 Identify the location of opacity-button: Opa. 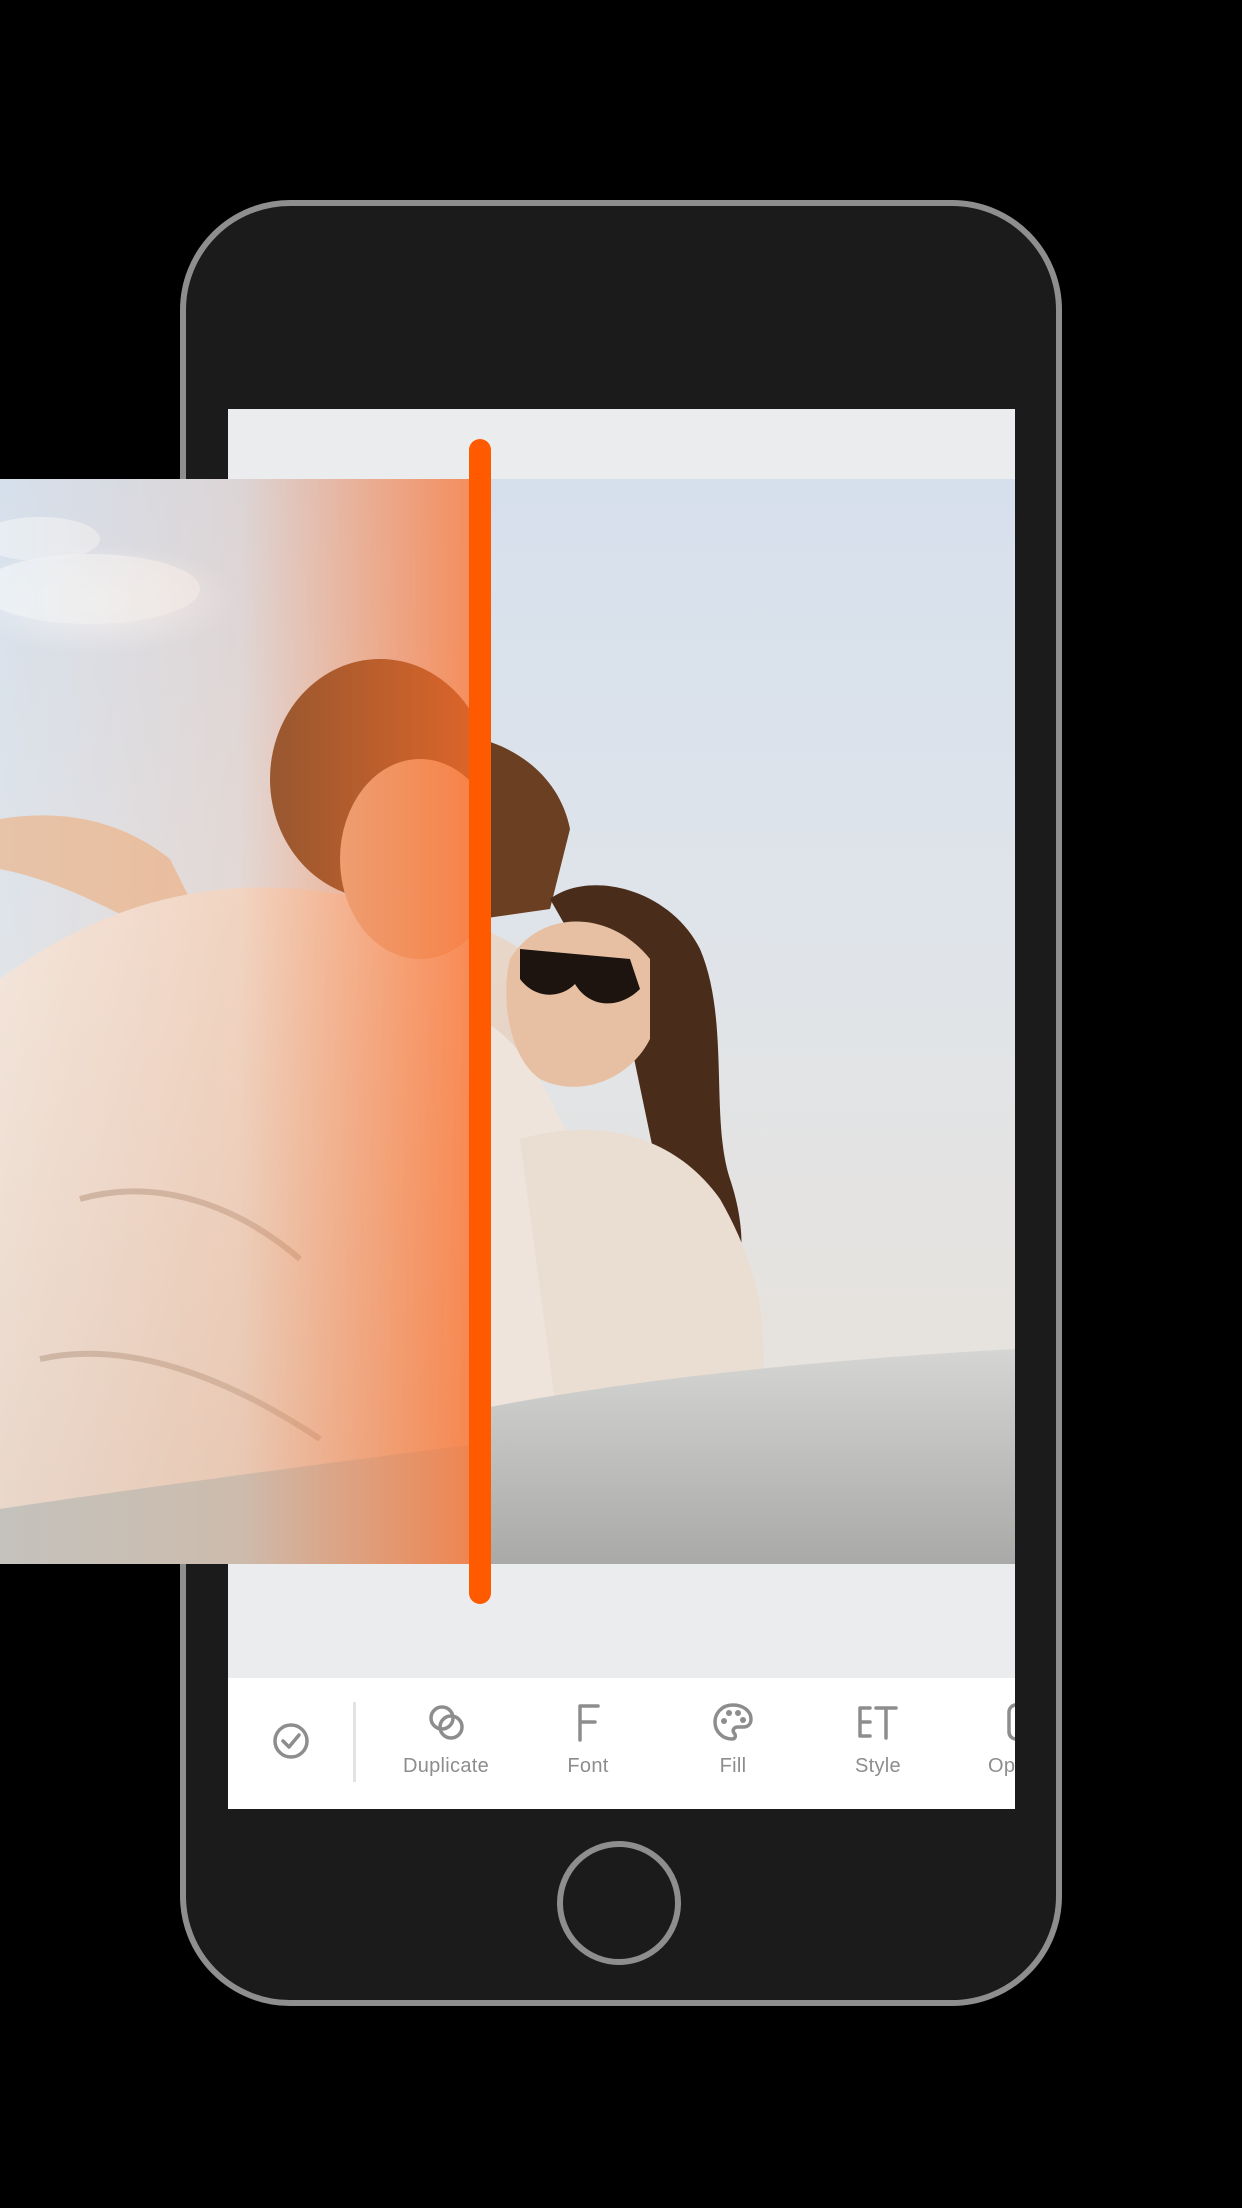
(990, 1743).